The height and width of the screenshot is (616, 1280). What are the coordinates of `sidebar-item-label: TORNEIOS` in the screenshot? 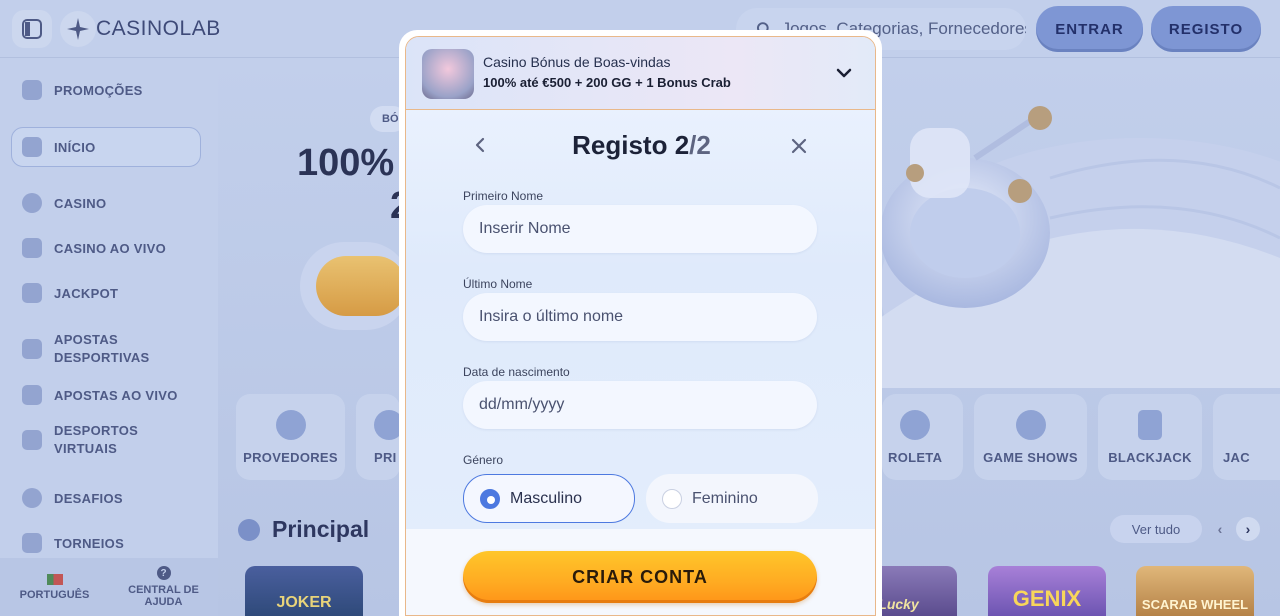 It's located at (89, 543).